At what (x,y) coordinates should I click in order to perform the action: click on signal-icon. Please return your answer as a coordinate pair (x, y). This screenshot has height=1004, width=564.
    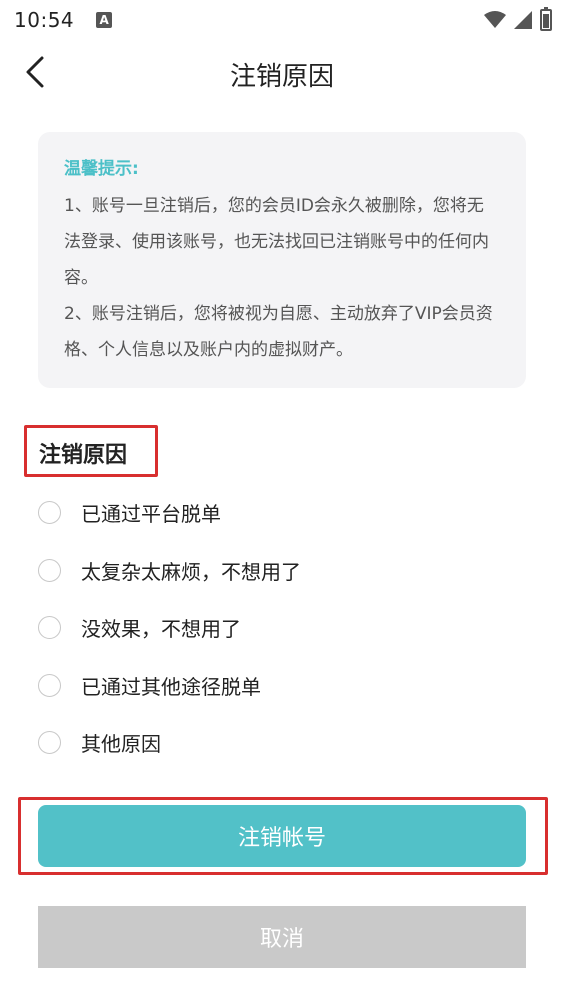
    Looking at the image, I should click on (523, 20).